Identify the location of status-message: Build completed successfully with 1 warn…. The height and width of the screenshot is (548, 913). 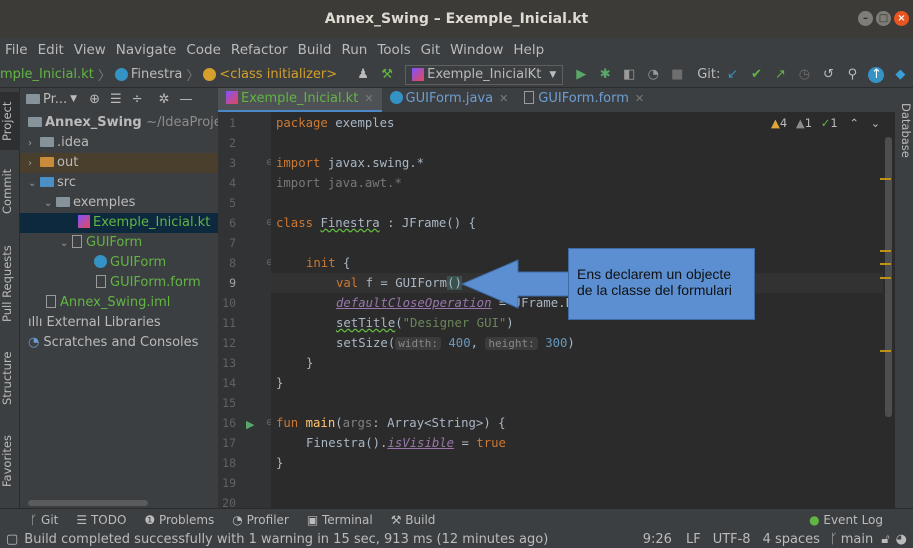
(286, 539).